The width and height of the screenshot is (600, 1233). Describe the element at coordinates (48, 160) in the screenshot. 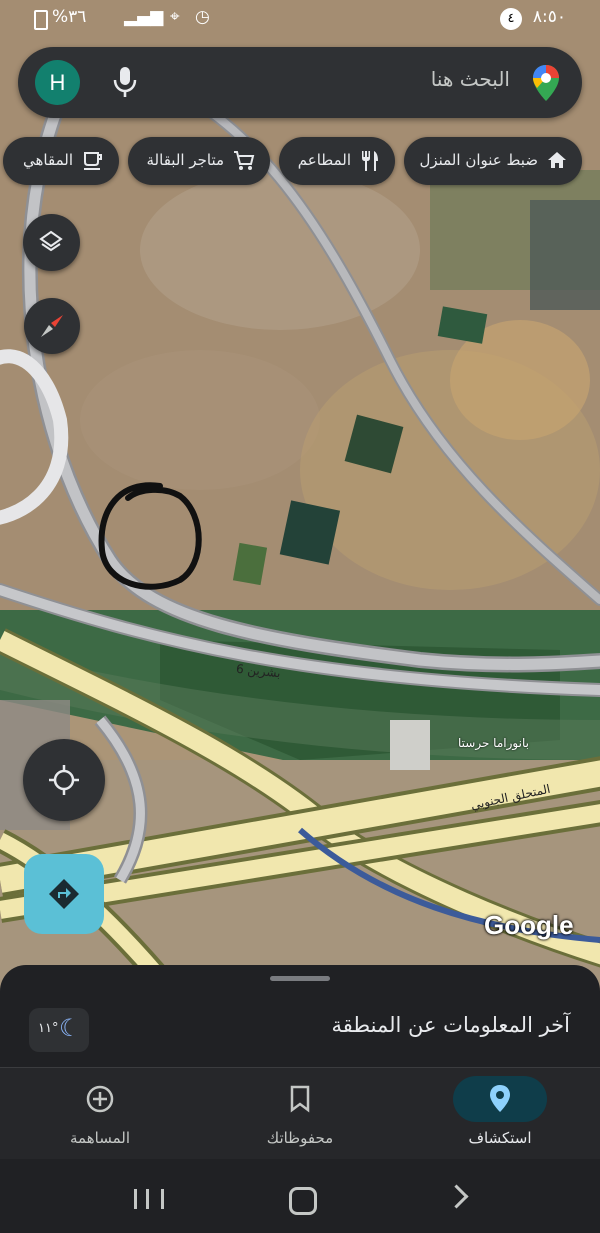

I see `chip-label: المقاهي` at that location.